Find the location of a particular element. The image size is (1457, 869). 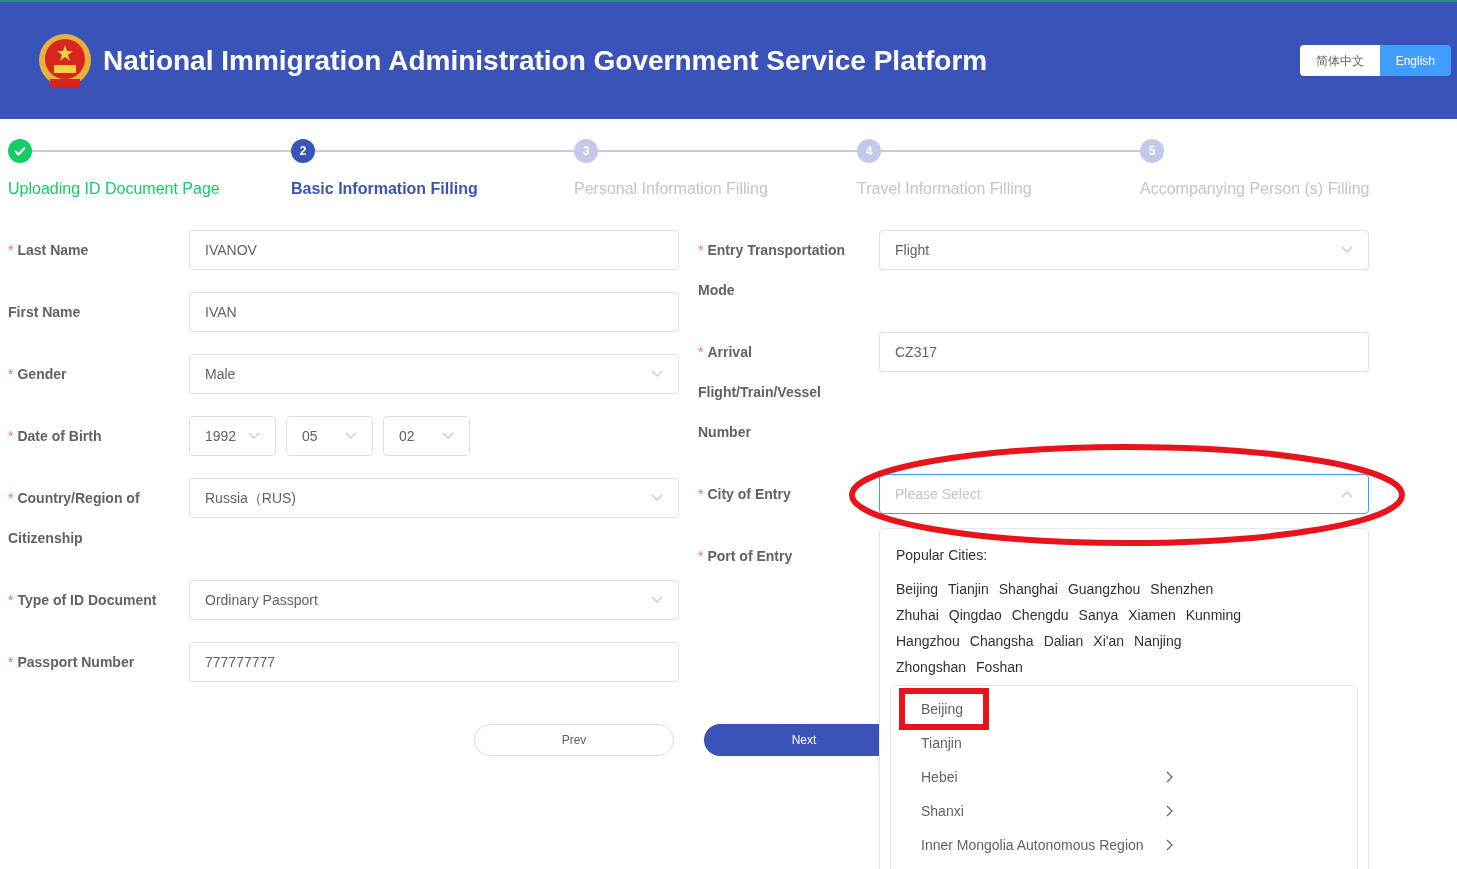

city-link: Changsha is located at coordinates (1001, 641).